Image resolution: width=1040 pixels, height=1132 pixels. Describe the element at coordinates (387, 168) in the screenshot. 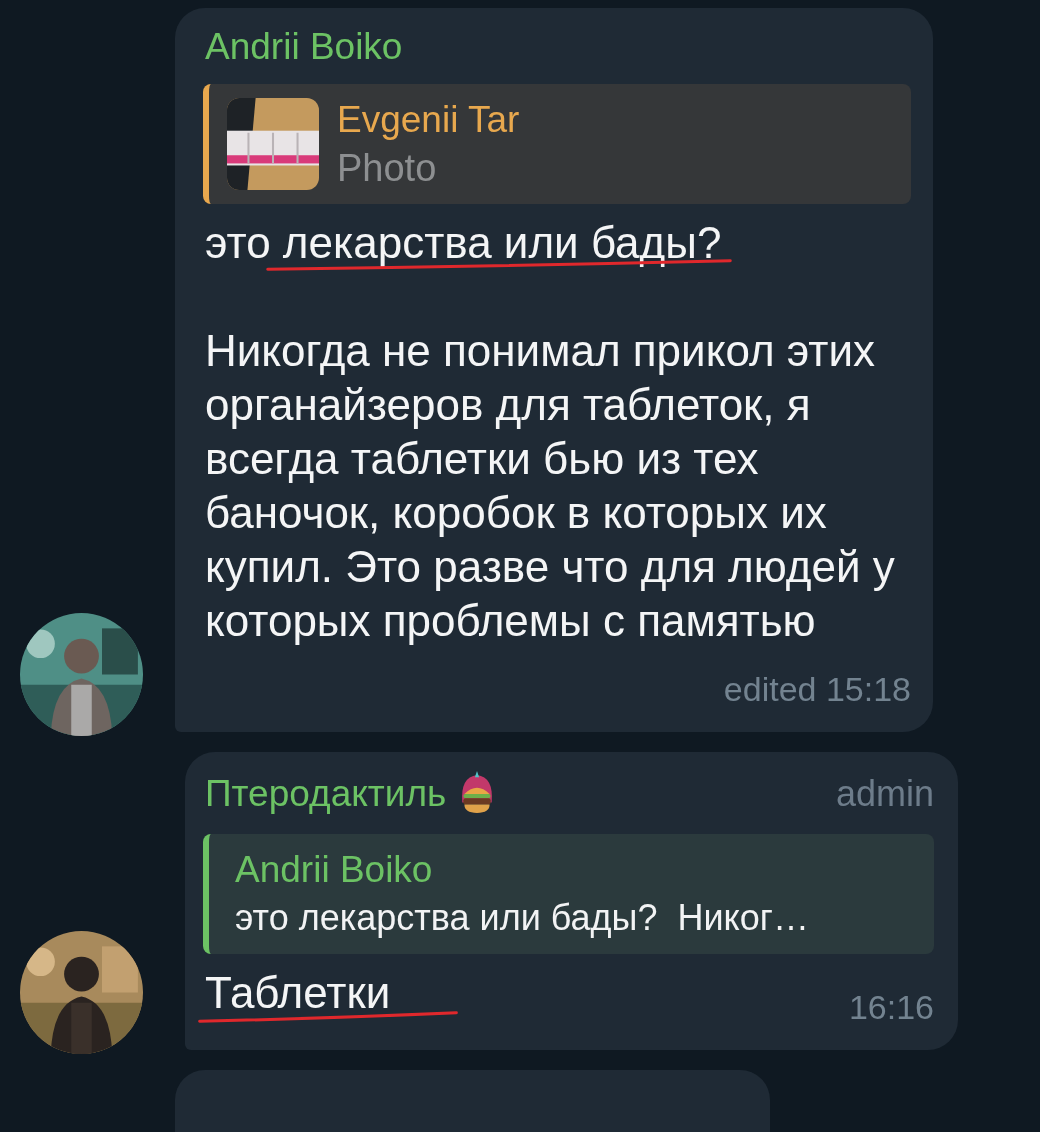

I see `reply-text: Photo` at that location.